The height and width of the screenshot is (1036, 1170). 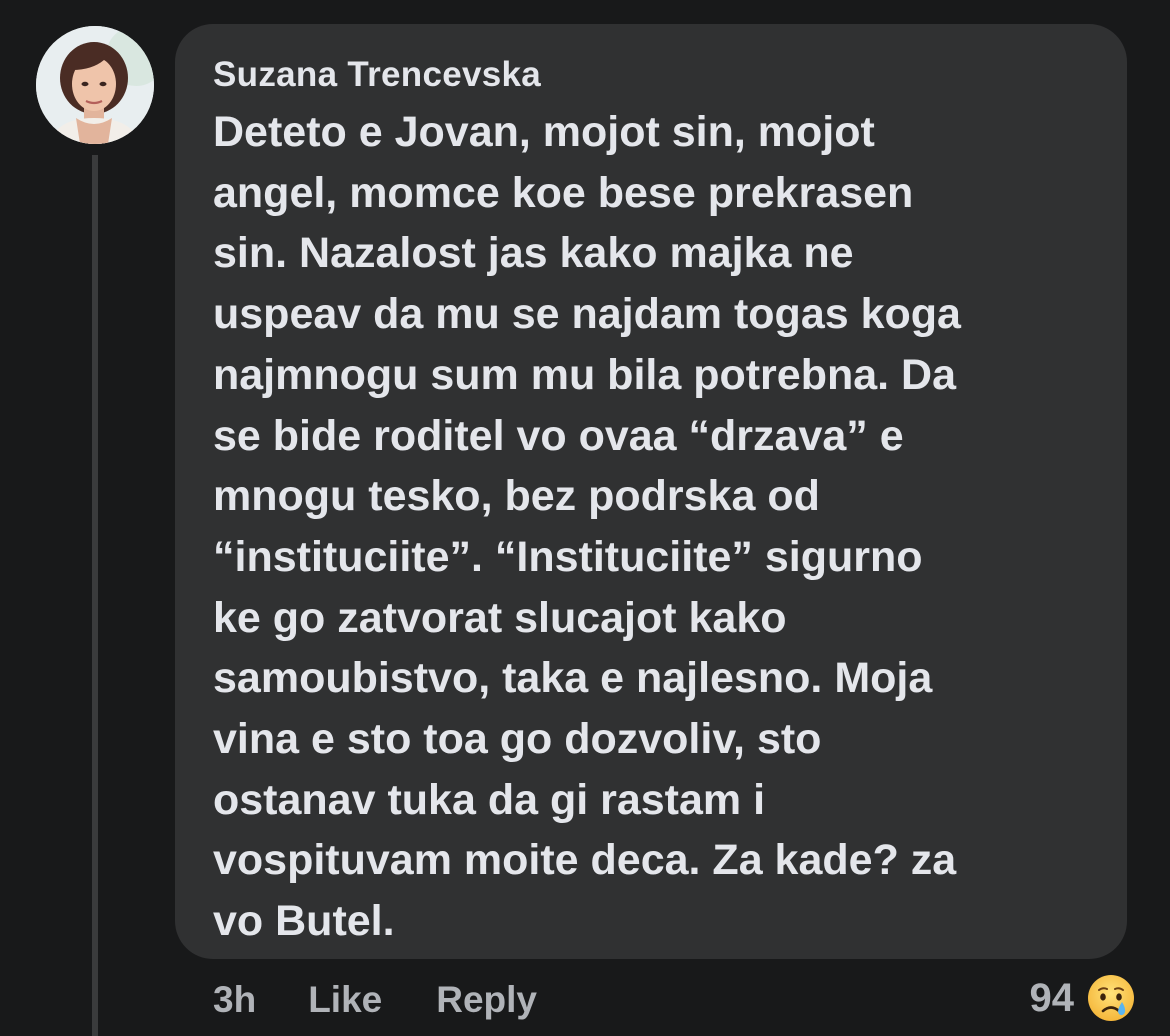 I want to click on comment-text-line: uspeav da mu se najdam togas koga, so click(x=587, y=314).